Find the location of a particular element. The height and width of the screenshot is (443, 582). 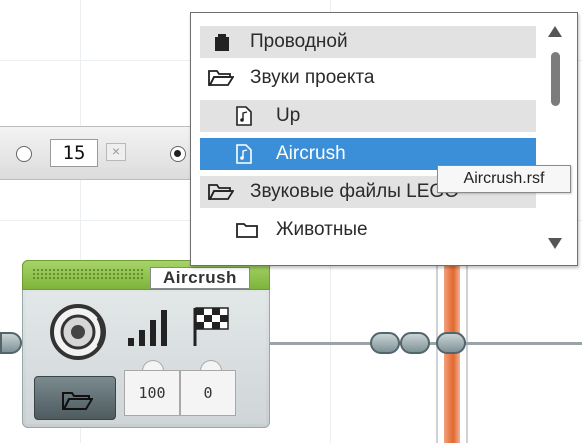

mode-radio is located at coordinates (24, 154).